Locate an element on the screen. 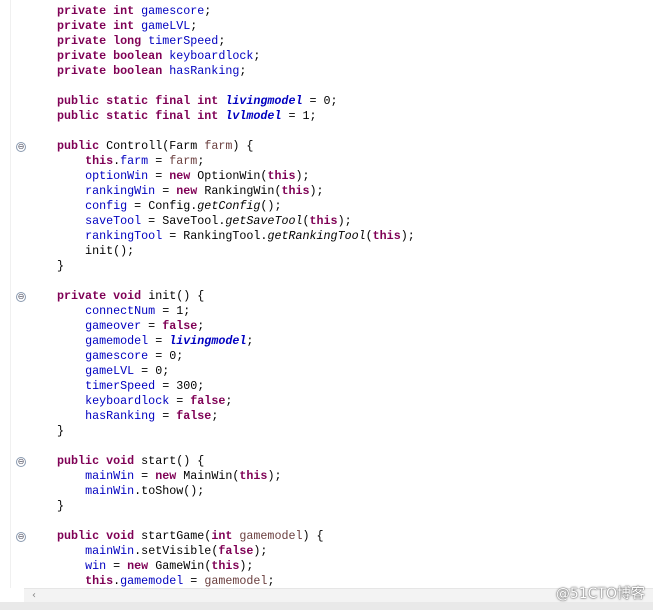  code-line: public Controll(Farm farm) { is located at coordinates (155, 146).